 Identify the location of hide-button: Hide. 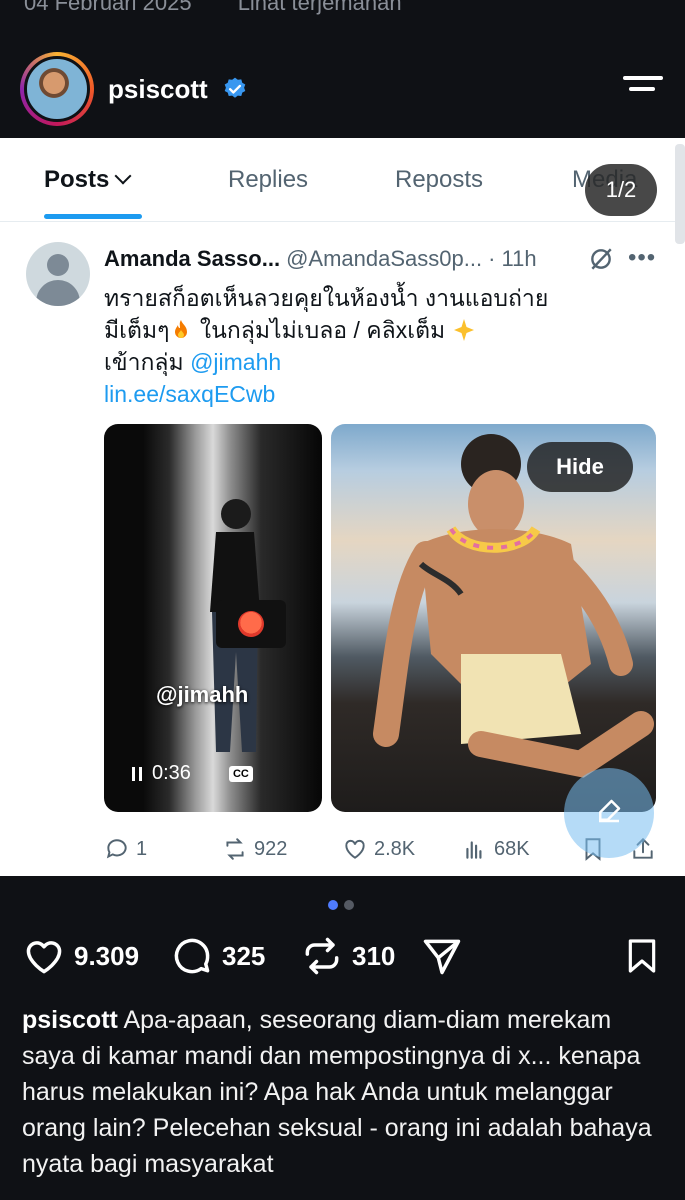
(580, 467).